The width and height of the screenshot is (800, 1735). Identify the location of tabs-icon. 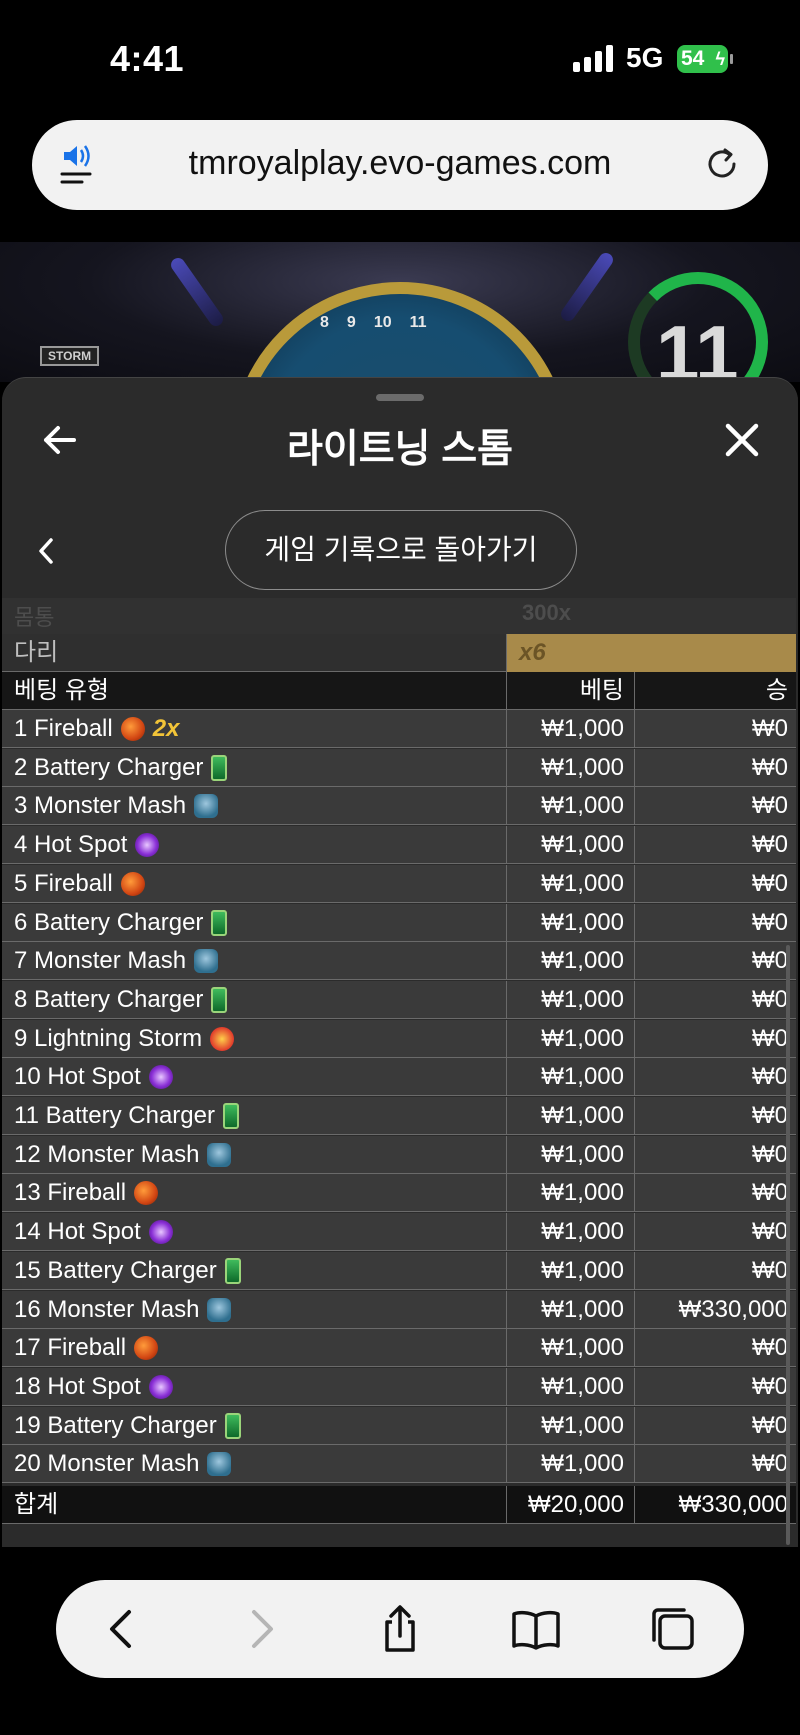
(673, 1629).